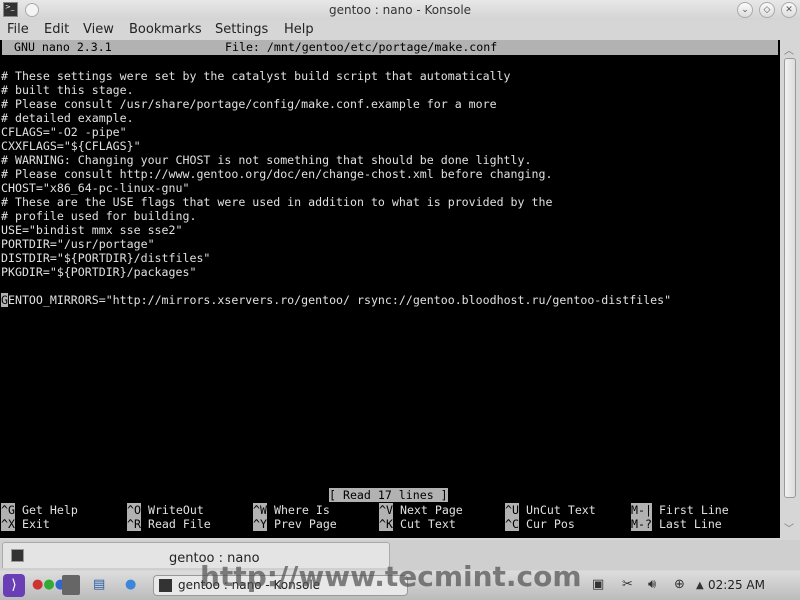  What do you see at coordinates (260, 524) in the screenshot?
I see `shortcut-key: ^Y` at bounding box center [260, 524].